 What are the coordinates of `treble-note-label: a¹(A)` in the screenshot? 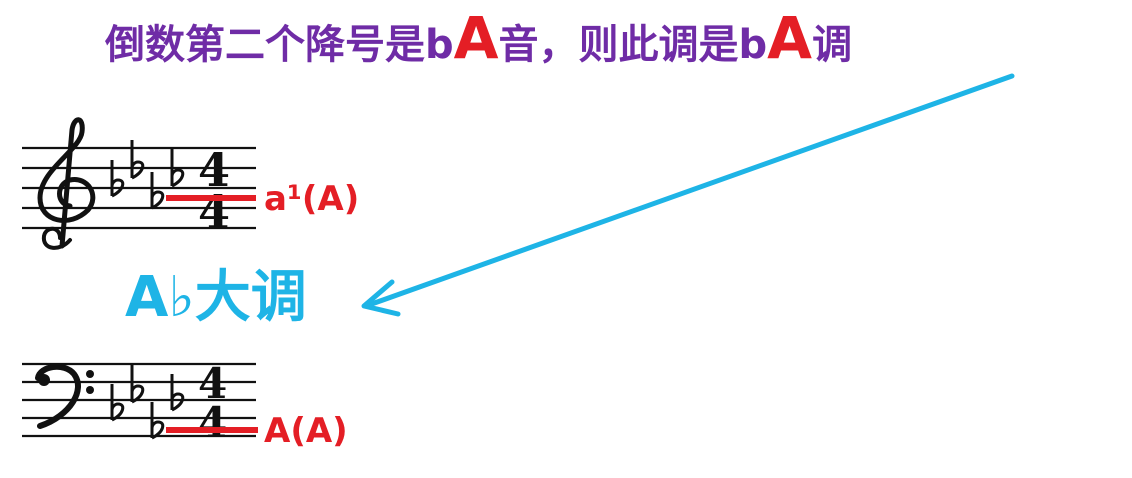 It's located at (312, 199).